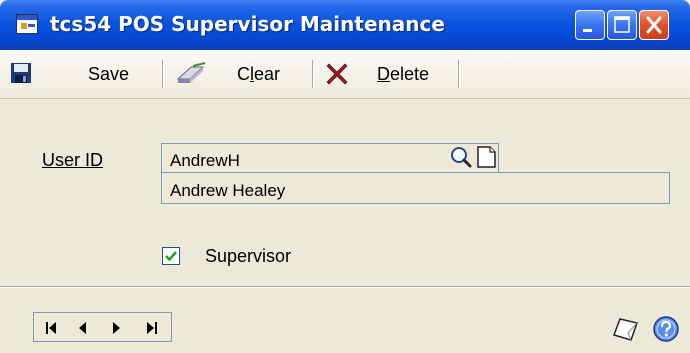 The width and height of the screenshot is (690, 353). I want to click on checkmark-icon, so click(171, 256).